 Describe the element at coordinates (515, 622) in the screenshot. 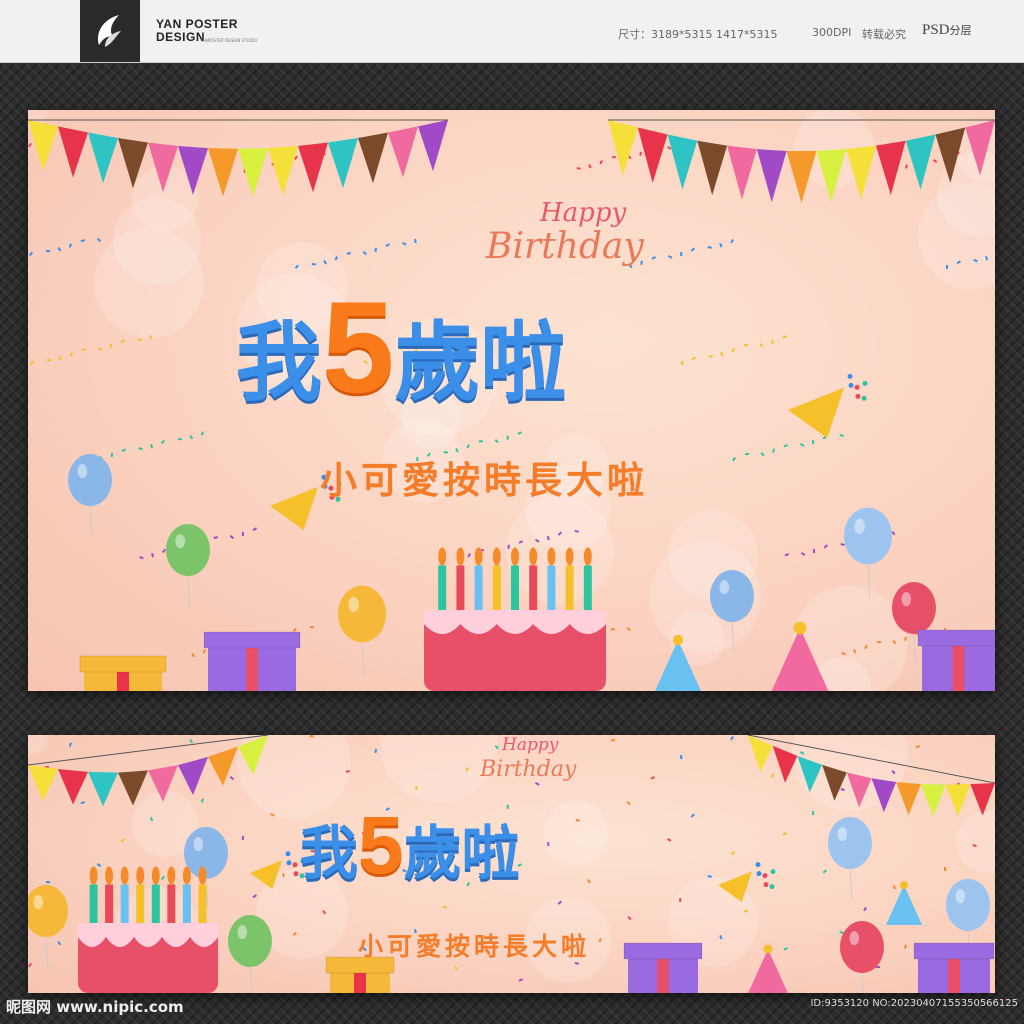

I see `cake-frosting` at that location.